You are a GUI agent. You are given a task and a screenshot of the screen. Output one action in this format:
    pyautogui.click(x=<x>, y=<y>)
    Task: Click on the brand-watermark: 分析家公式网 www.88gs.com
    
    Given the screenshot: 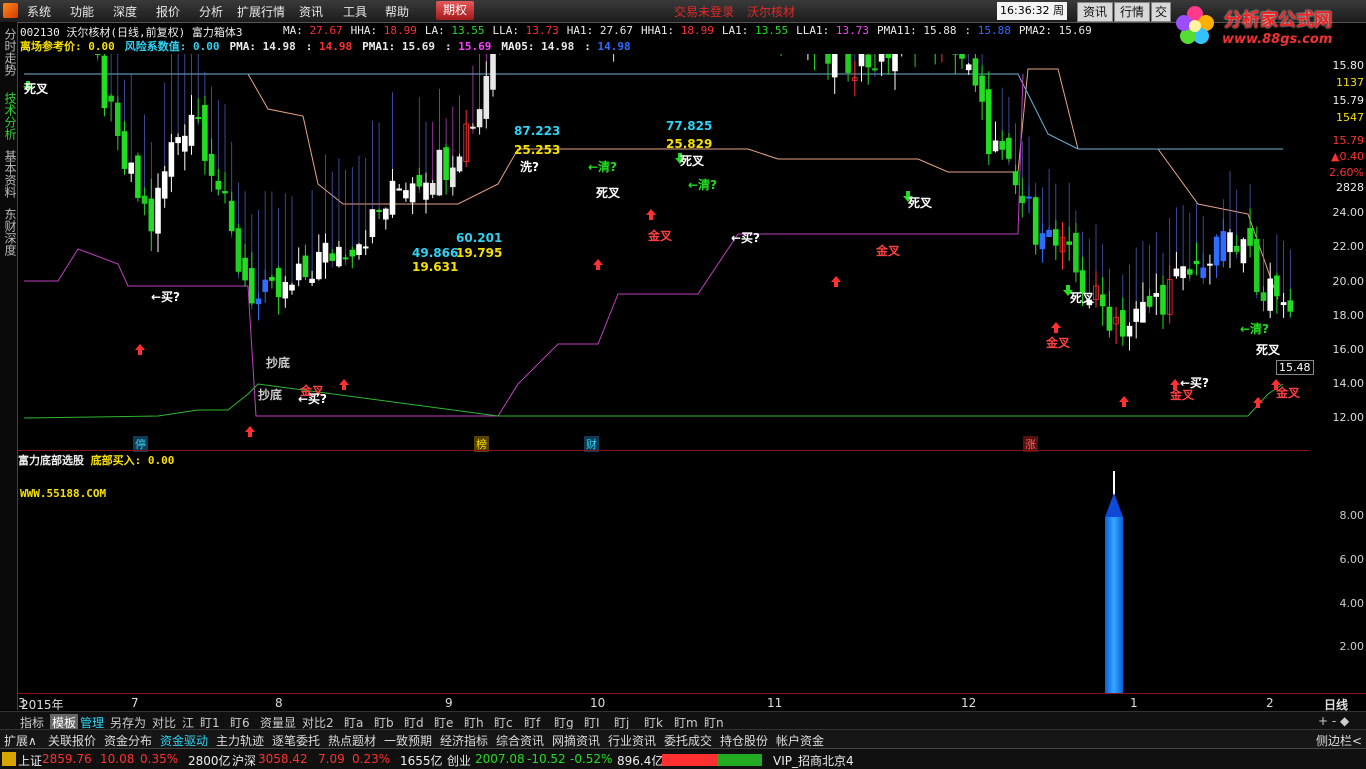 What is the action you would take?
    pyautogui.click(x=1269, y=27)
    